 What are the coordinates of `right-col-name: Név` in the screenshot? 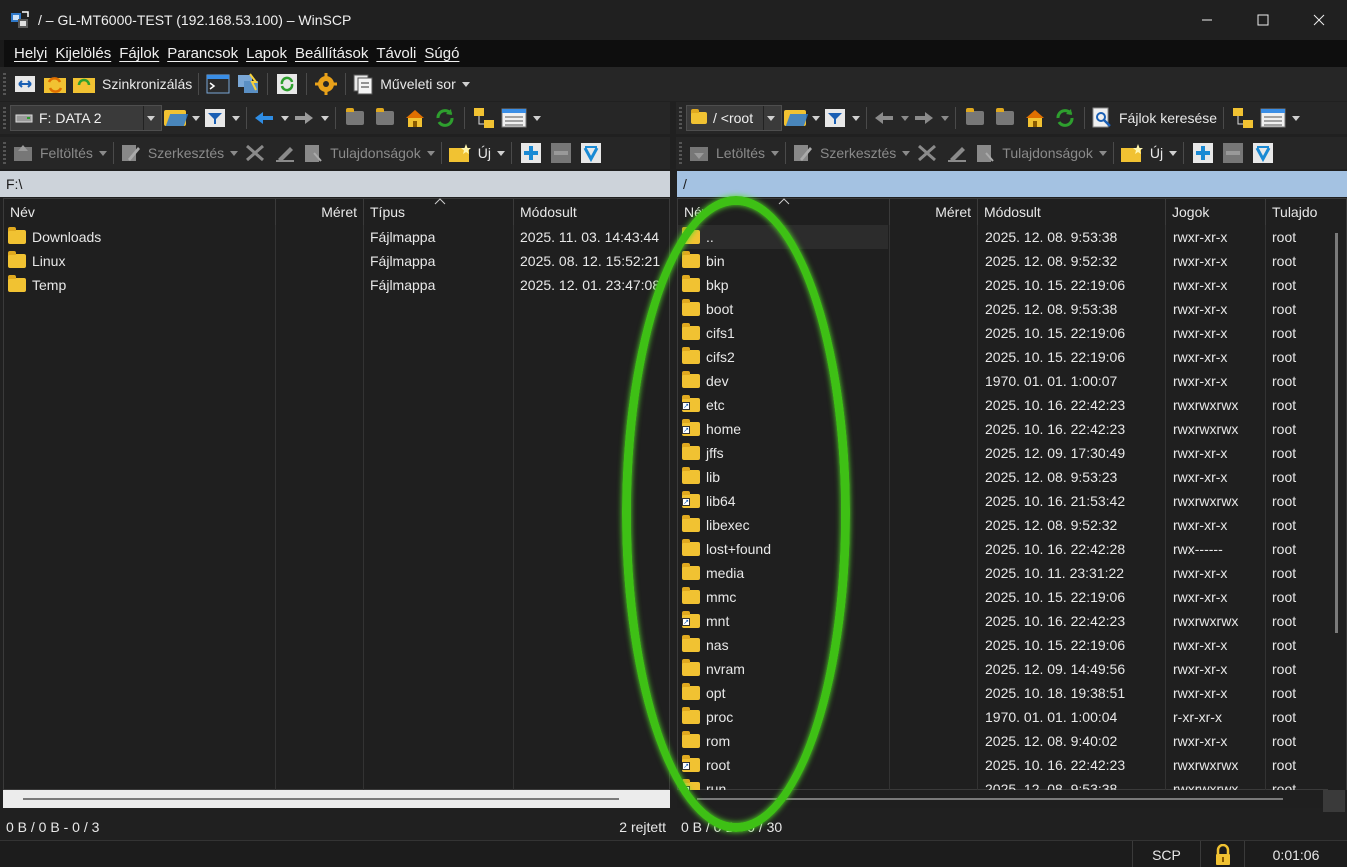 It's located at (784, 211).